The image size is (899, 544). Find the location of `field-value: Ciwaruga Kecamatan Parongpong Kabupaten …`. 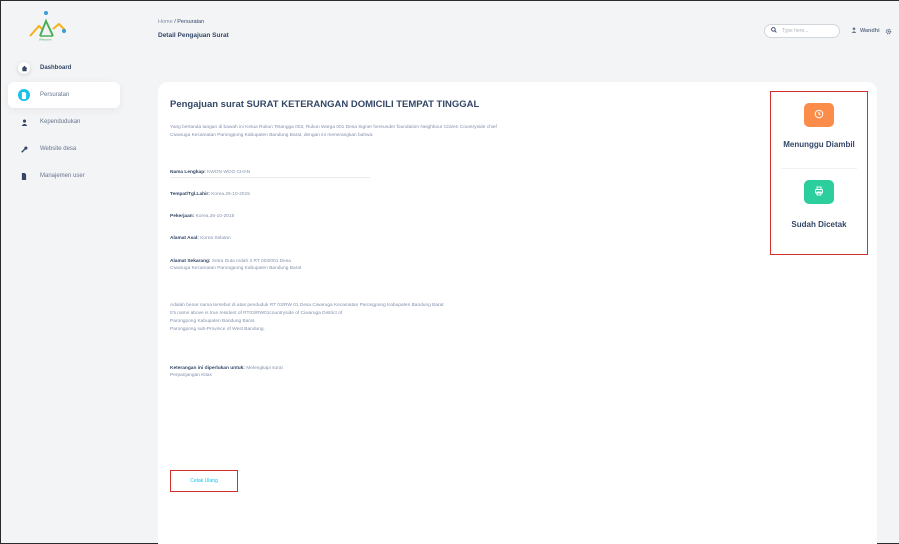

field-value: Ciwaruga Kecamatan Parongpong Kabupaten … is located at coordinates (236, 268).